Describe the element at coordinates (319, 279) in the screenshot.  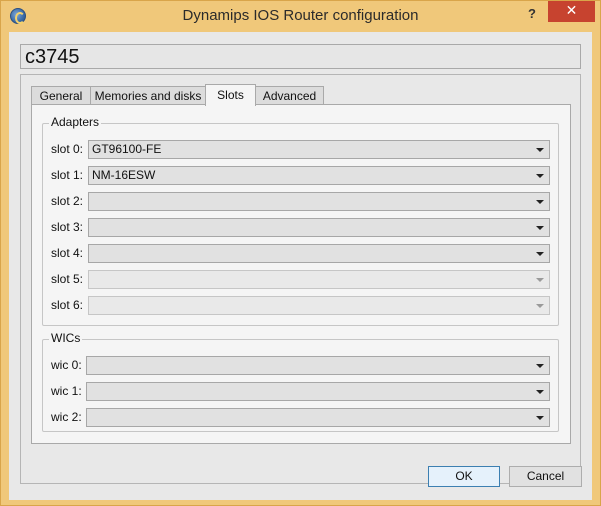
I see `slot-5-select` at that location.